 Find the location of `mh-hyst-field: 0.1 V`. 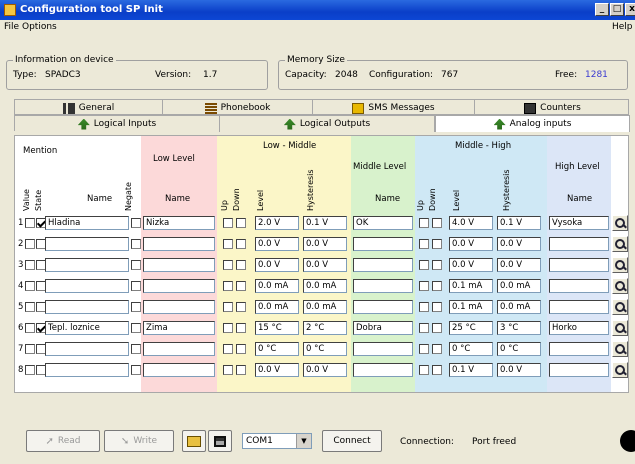

mh-hyst-field: 0.1 V is located at coordinates (519, 223).